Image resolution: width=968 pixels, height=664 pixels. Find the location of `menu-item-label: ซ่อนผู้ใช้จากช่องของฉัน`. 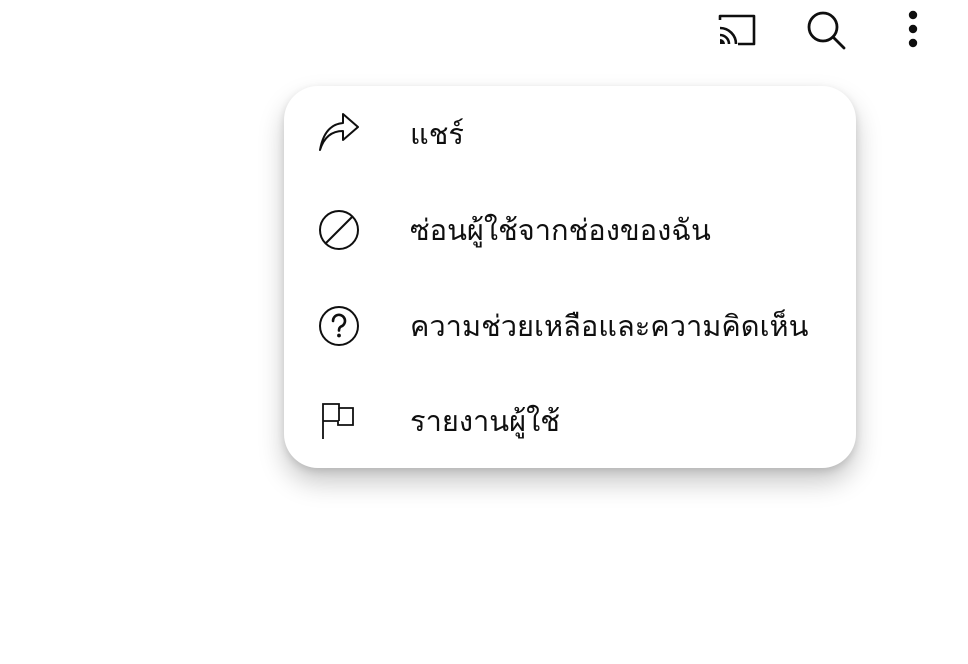

menu-item-label: ซ่อนผู้ใช้จากช่องของฉัน is located at coordinates (560, 230).